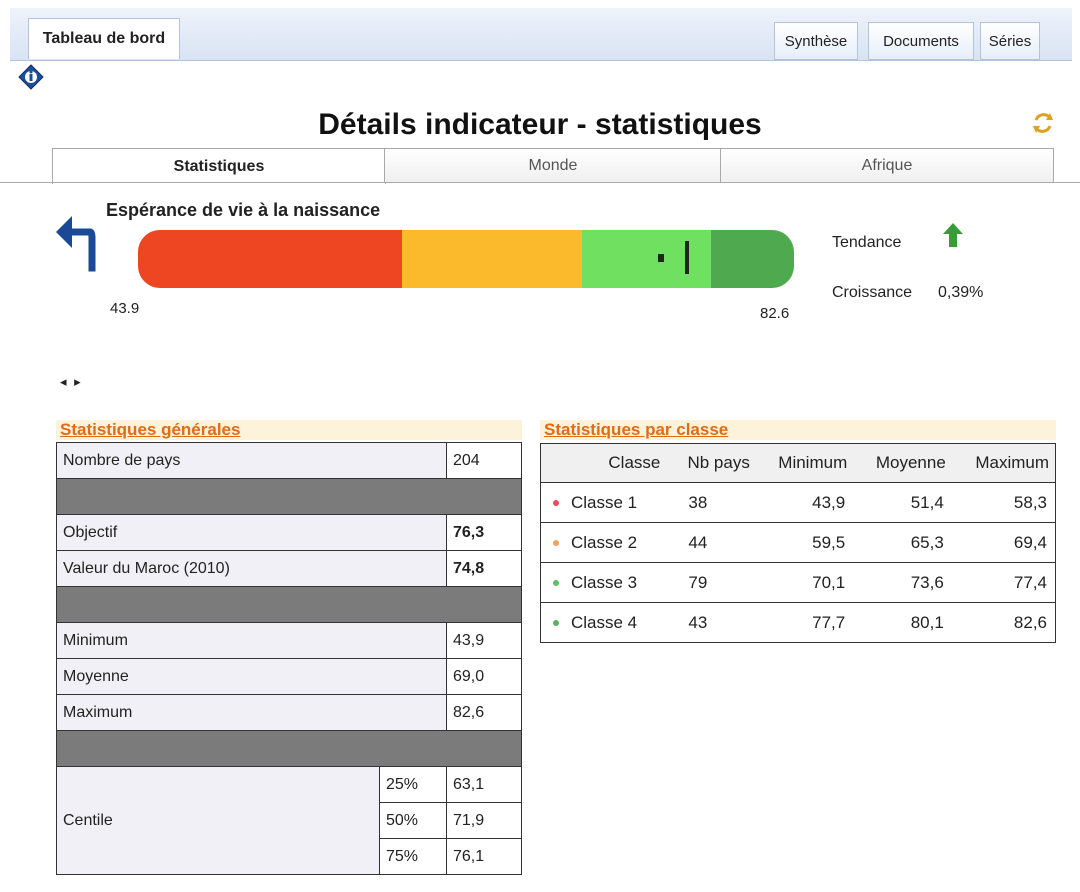 The height and width of the screenshot is (892, 1080). Describe the element at coordinates (603, 463) in the screenshot. I see `column-header: Classe` at that location.